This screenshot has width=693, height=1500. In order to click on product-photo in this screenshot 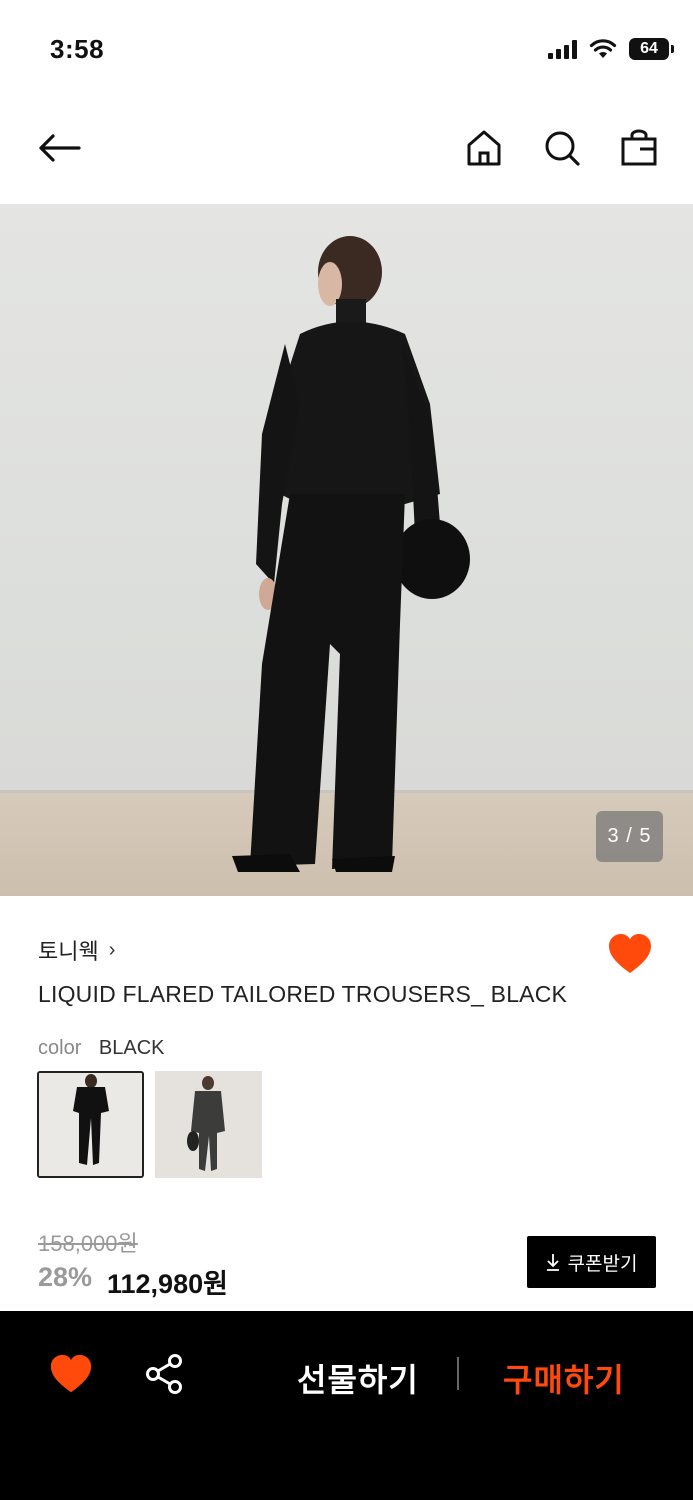, I will do `click(351, 554)`.